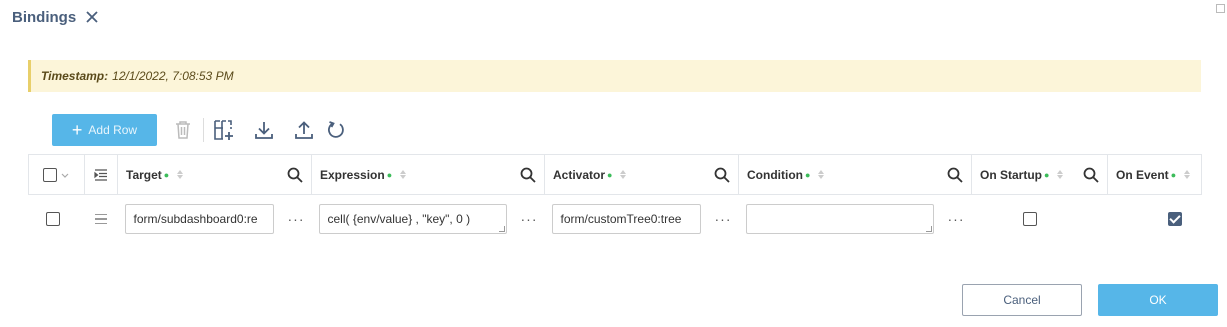 The height and width of the screenshot is (327, 1227). I want to click on dialog-title: Bindings, so click(44, 17).